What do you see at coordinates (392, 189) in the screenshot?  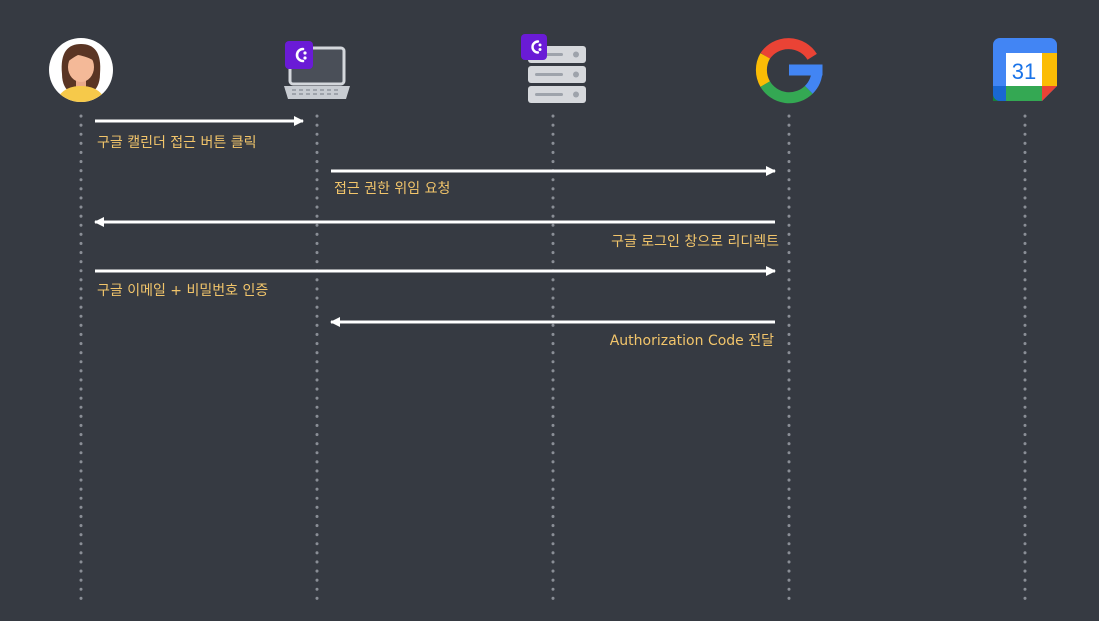 I see `message-label-2: 접근 권한 위임 요청` at bounding box center [392, 189].